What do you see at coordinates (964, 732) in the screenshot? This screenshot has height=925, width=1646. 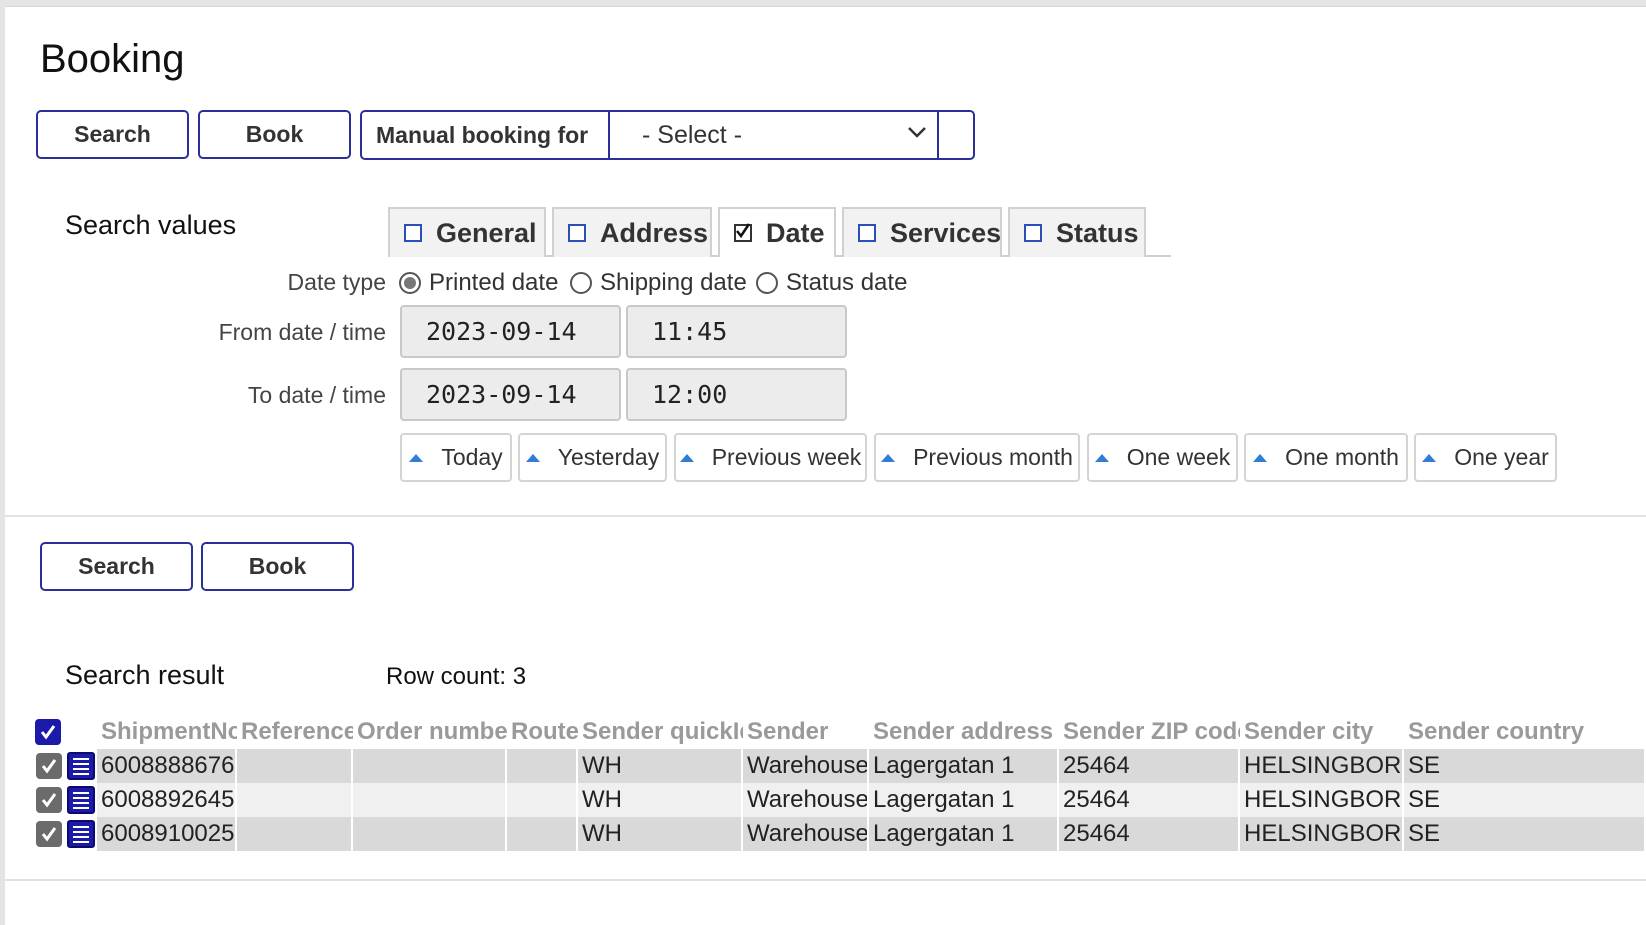 I see `col-header-sender-address-1: Sender address 1` at bounding box center [964, 732].